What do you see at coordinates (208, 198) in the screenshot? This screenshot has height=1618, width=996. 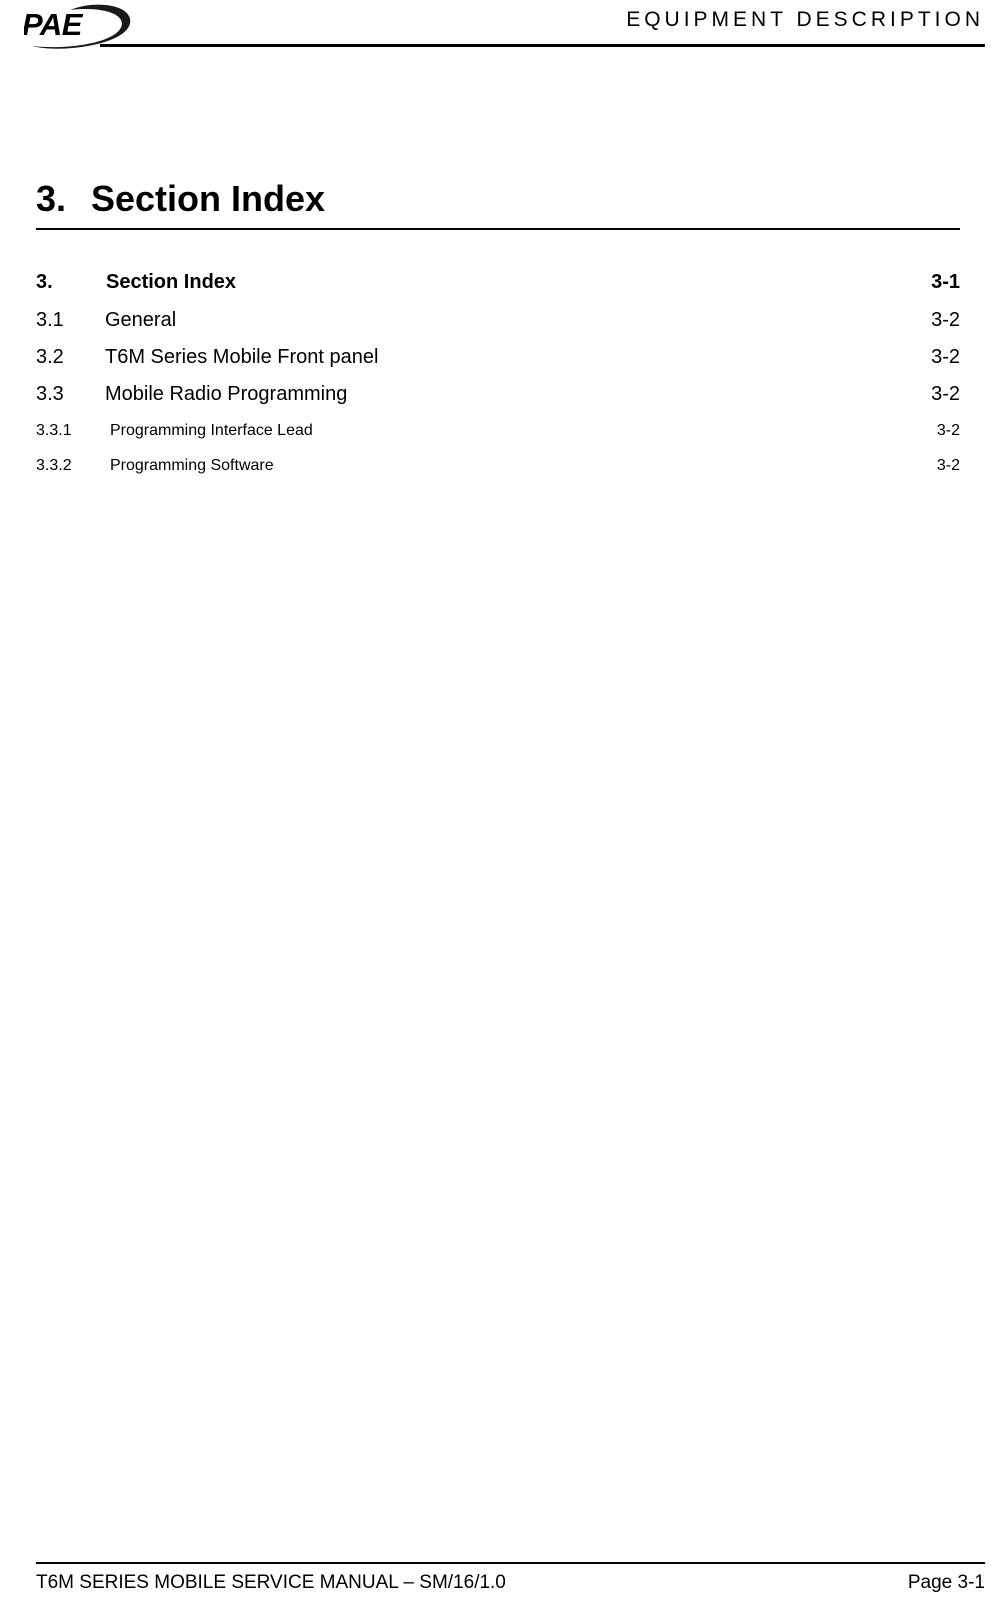 I see `page-title-text: Section Index` at bounding box center [208, 198].